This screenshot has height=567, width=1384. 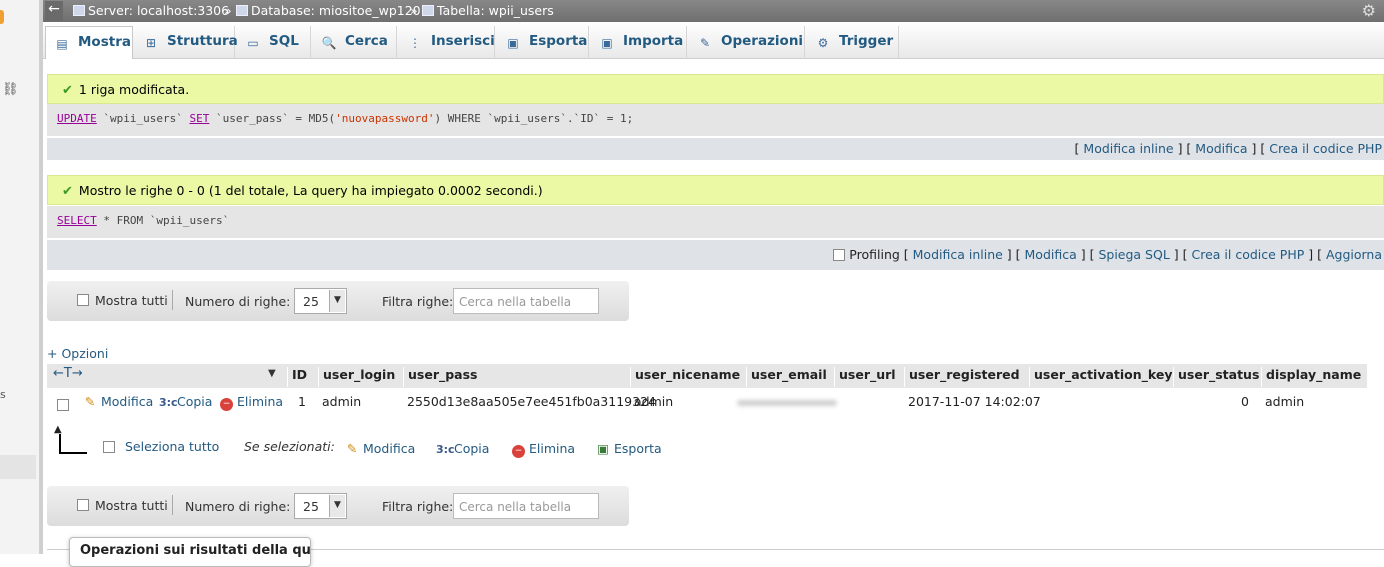 What do you see at coordinates (488, 10) in the screenshot?
I see `breadcrumb-table: Tabella: wpii_users` at bounding box center [488, 10].